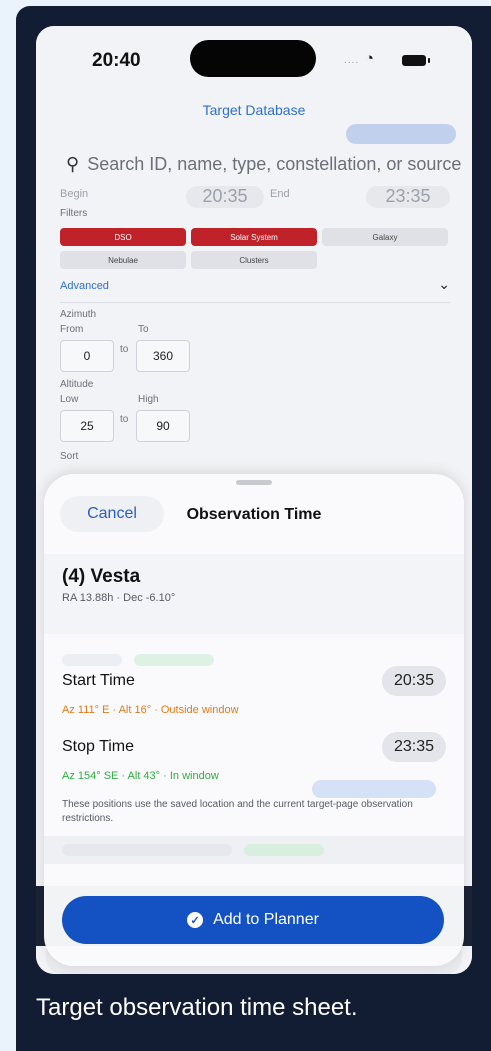 The width and height of the screenshot is (491, 1051). What do you see at coordinates (253, 58) in the screenshot?
I see `dynamic-island` at bounding box center [253, 58].